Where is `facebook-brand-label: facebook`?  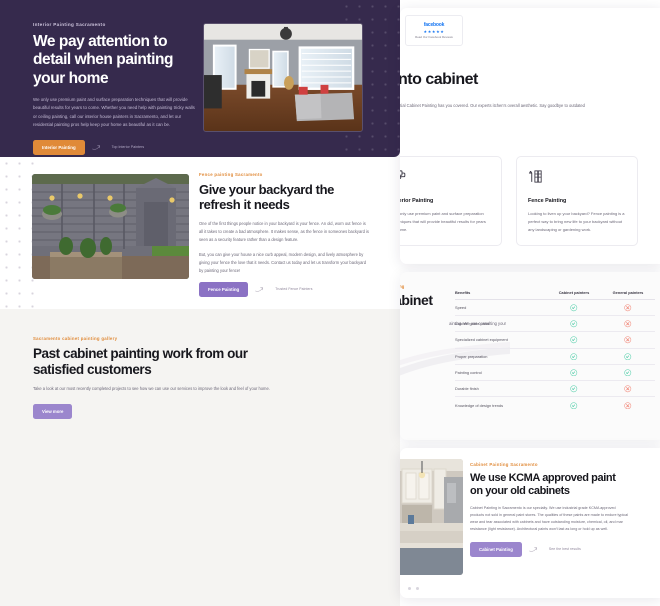 facebook-brand-label: facebook is located at coordinates (434, 25).